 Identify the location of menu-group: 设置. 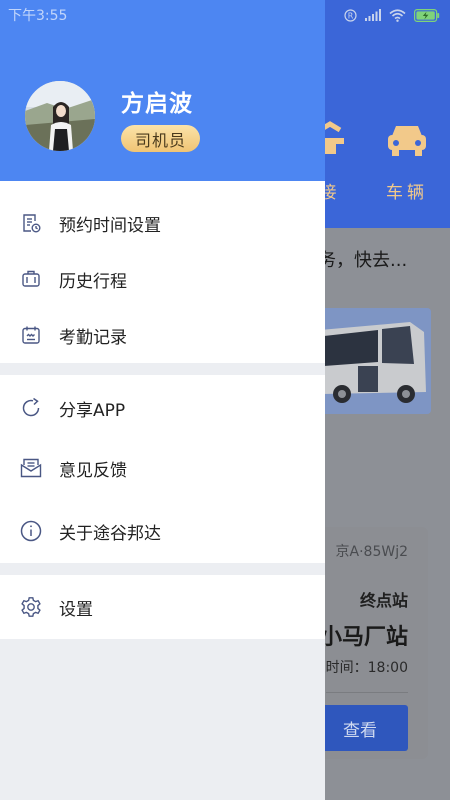
(162, 607).